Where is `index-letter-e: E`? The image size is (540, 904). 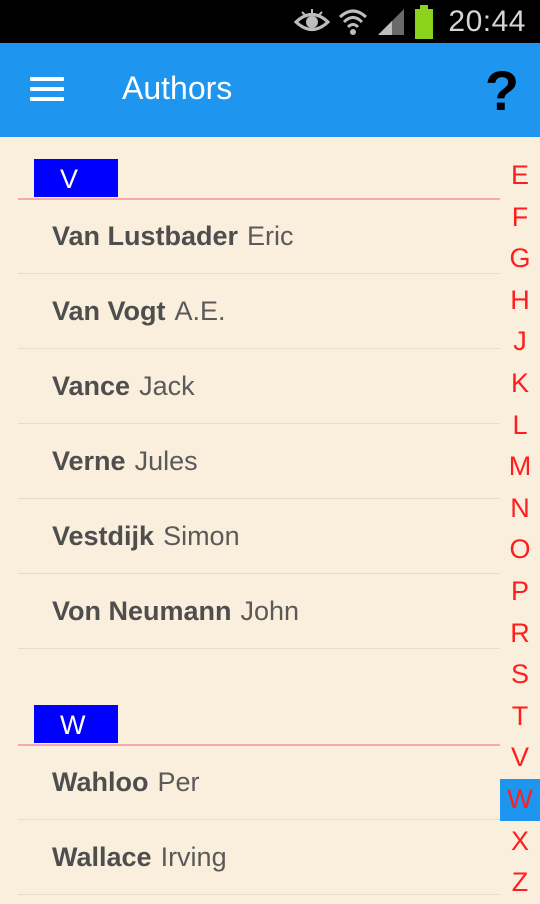
index-letter-e: E is located at coordinates (520, 176).